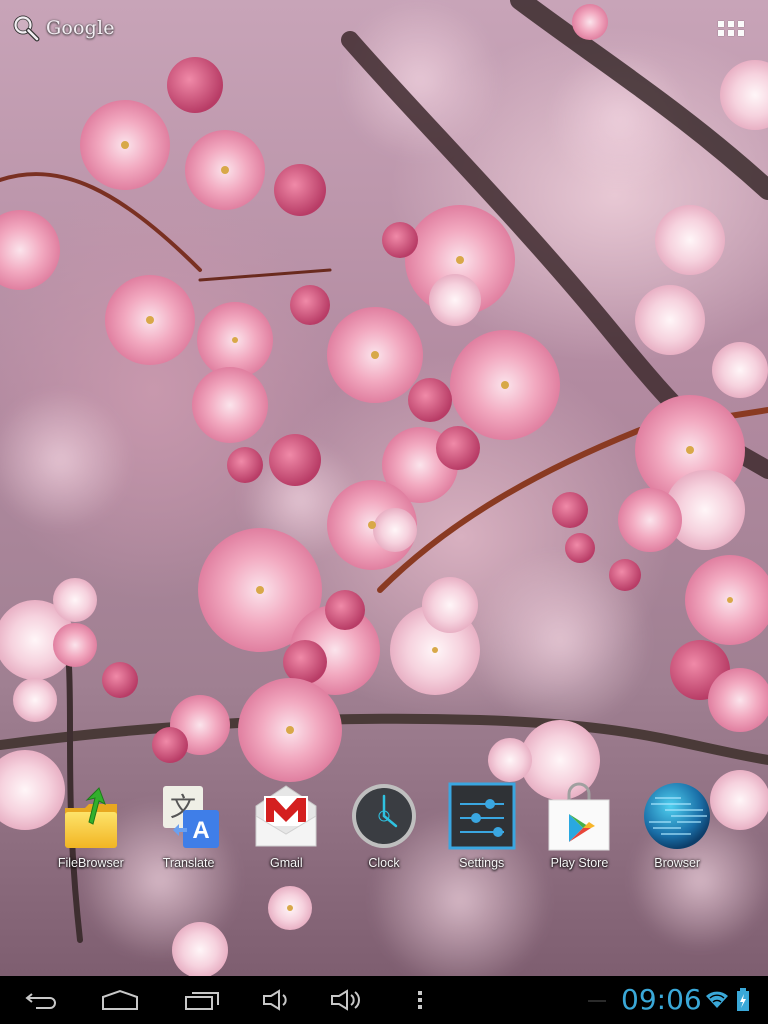  What do you see at coordinates (286, 863) in the screenshot?
I see `app-label: Gmail` at bounding box center [286, 863].